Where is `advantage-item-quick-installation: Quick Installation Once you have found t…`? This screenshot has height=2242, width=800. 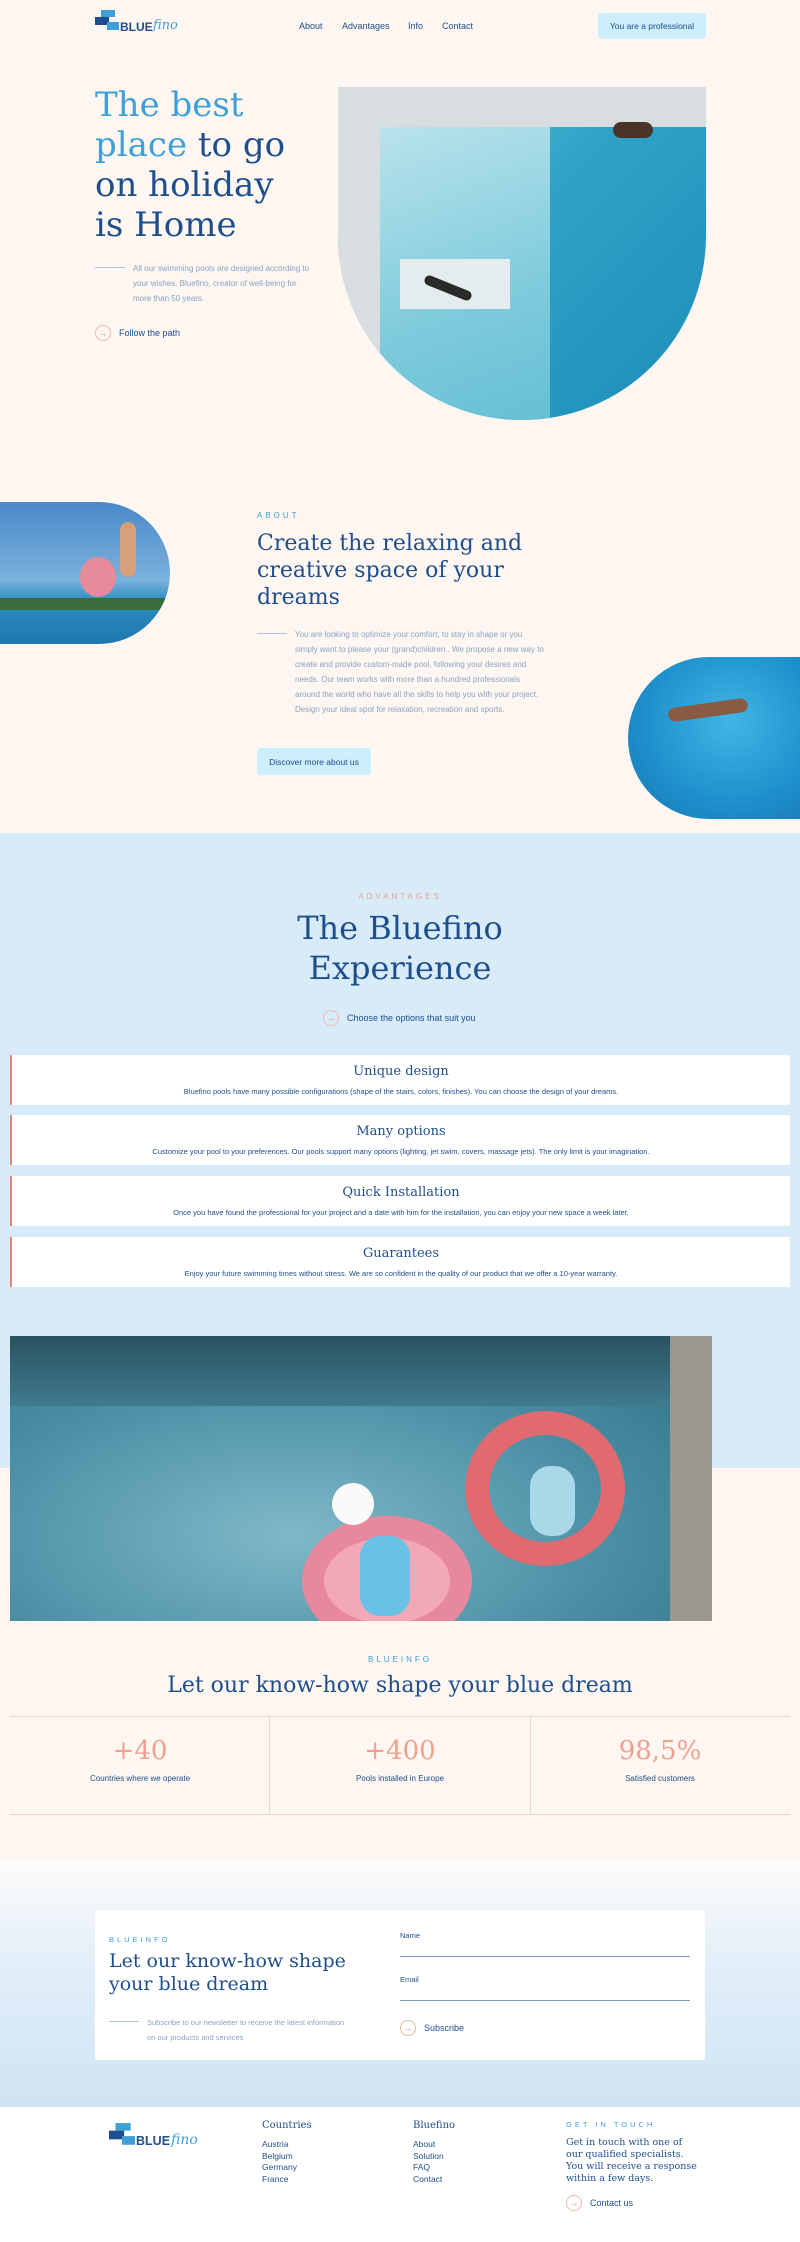 advantage-item-quick-installation: Quick Installation Once you have found t… is located at coordinates (400, 1201).